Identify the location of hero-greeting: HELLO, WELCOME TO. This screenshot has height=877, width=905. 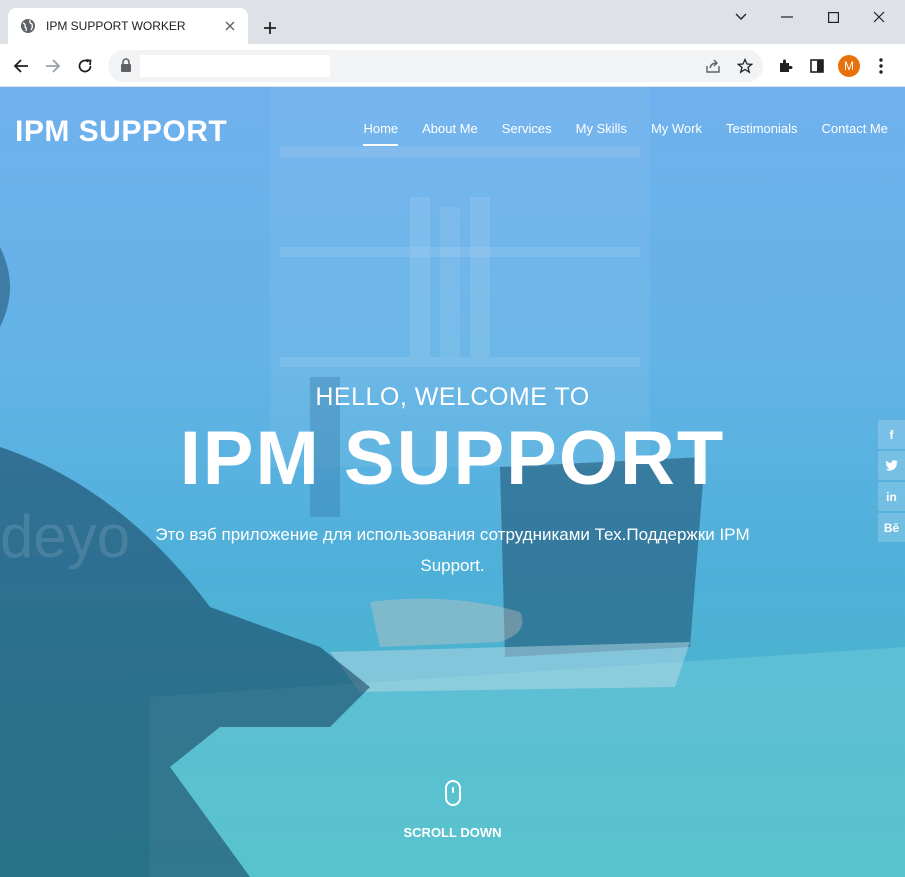
(452, 397).